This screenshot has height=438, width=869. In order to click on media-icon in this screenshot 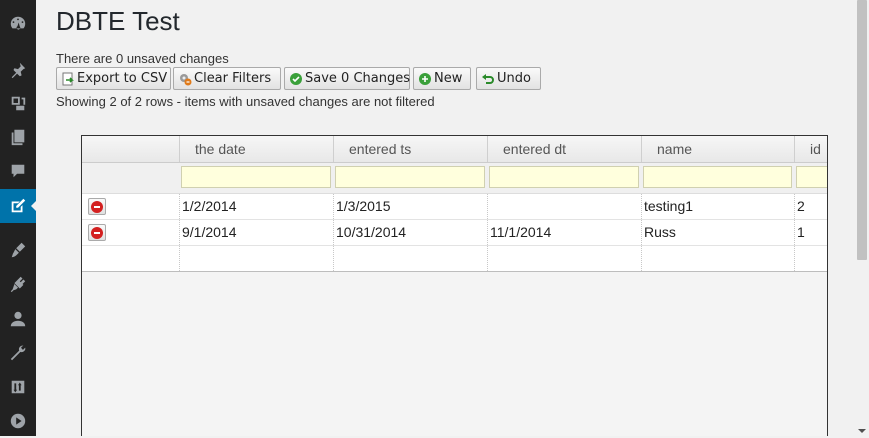, I will do `click(18, 103)`.